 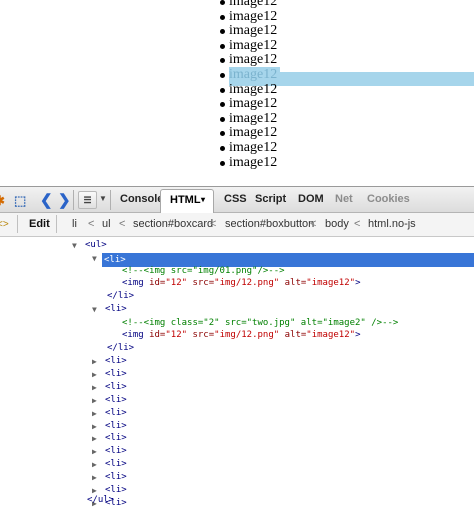 What do you see at coordinates (87, 200) in the screenshot?
I see `panel-list-icon: ☰` at bounding box center [87, 200].